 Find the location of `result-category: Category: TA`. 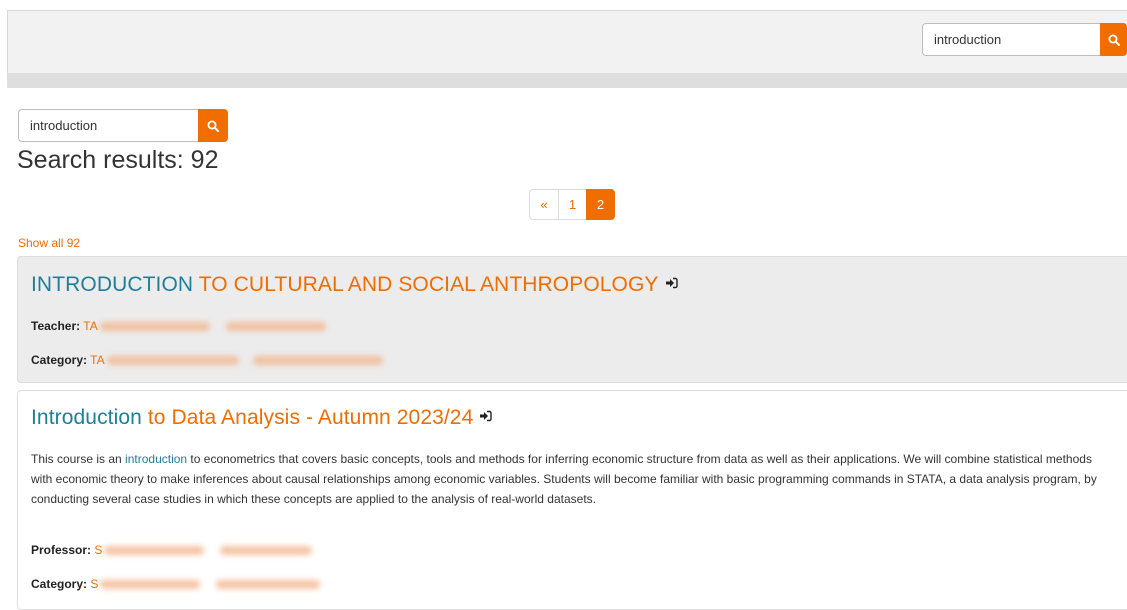

result-category: Category: TA is located at coordinates (207, 360).